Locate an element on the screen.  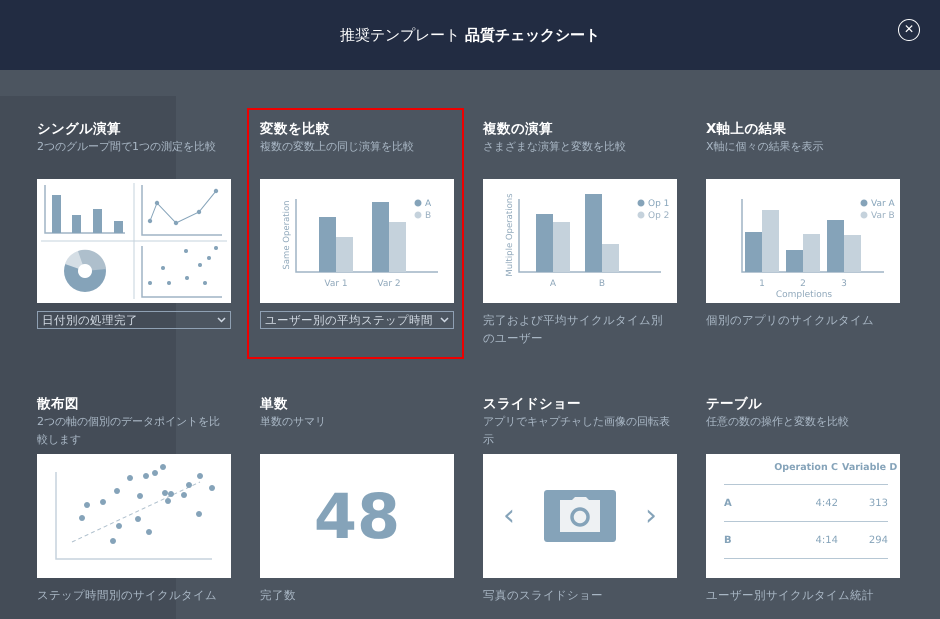
table-cell-text: 313 is located at coordinates (878, 503).